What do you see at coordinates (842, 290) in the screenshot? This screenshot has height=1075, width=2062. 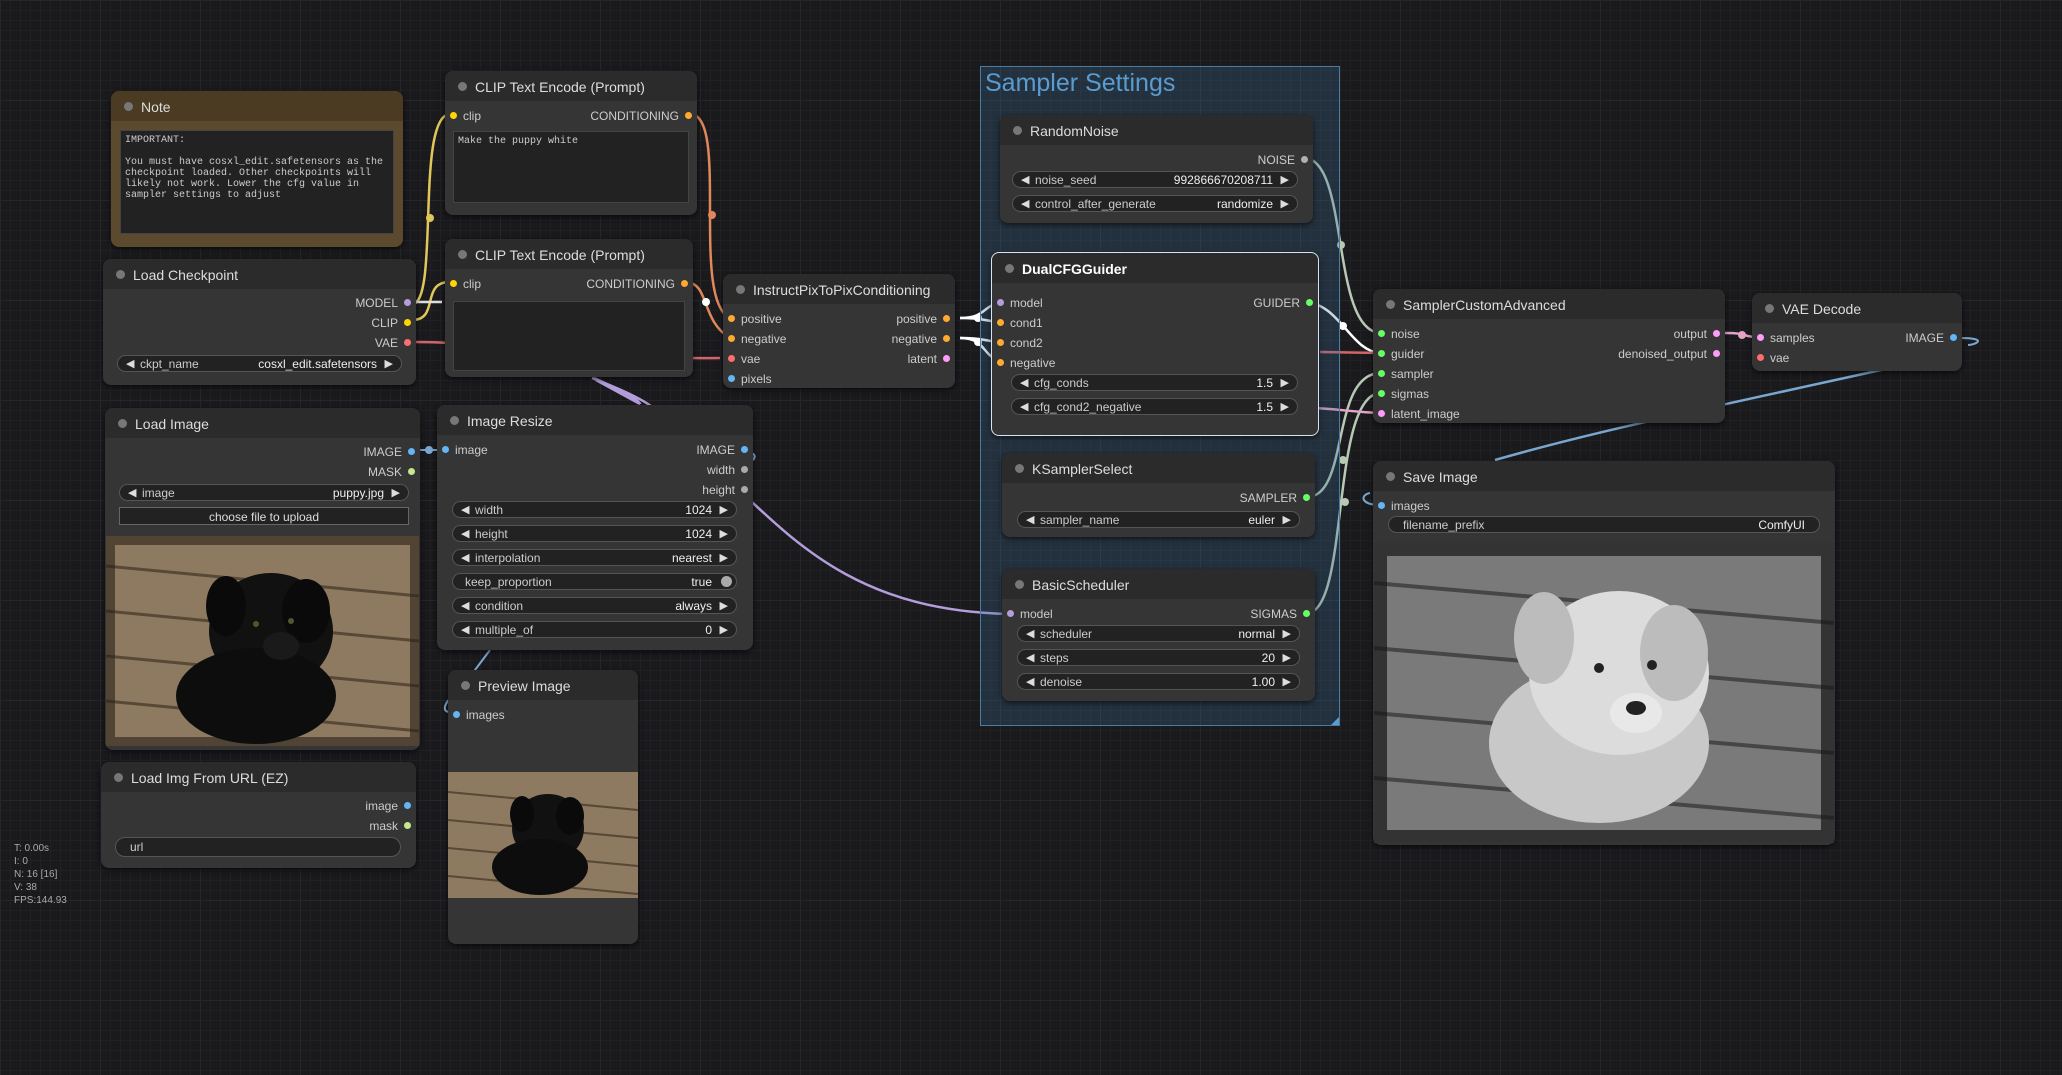 I see `node-title: InstructPixToPixConditioning` at bounding box center [842, 290].